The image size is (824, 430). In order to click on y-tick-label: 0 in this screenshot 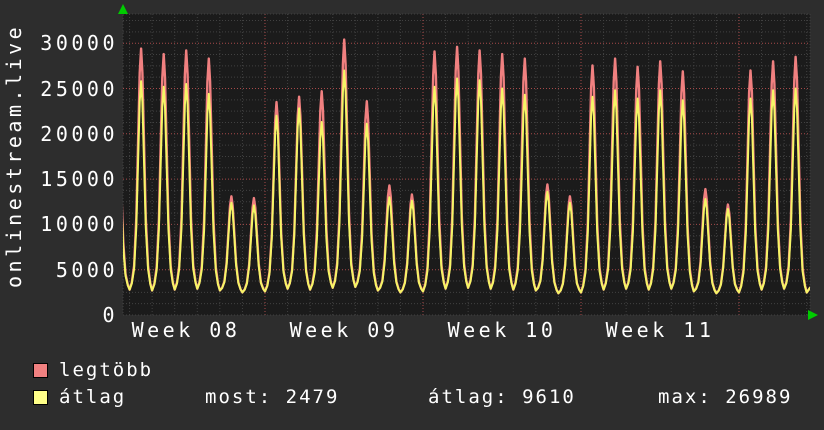, I will do `click(110, 315)`.